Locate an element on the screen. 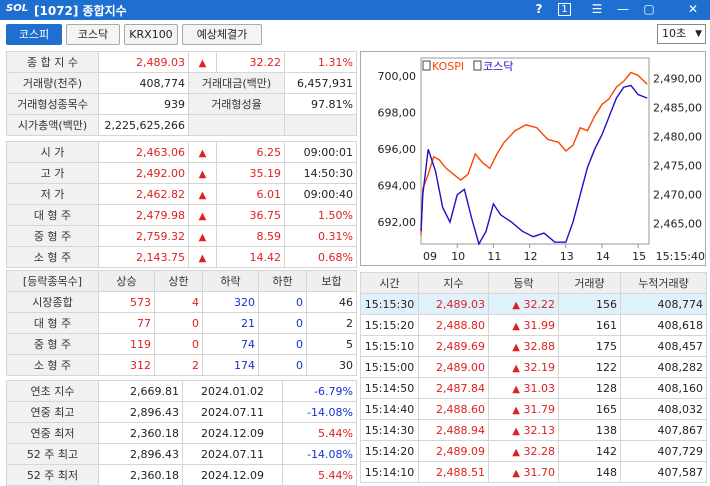 This screenshot has width=710, height=486. detail-row: 소 형 주 2,143.75 ▲ 14.42 0.68% is located at coordinates (181, 257).